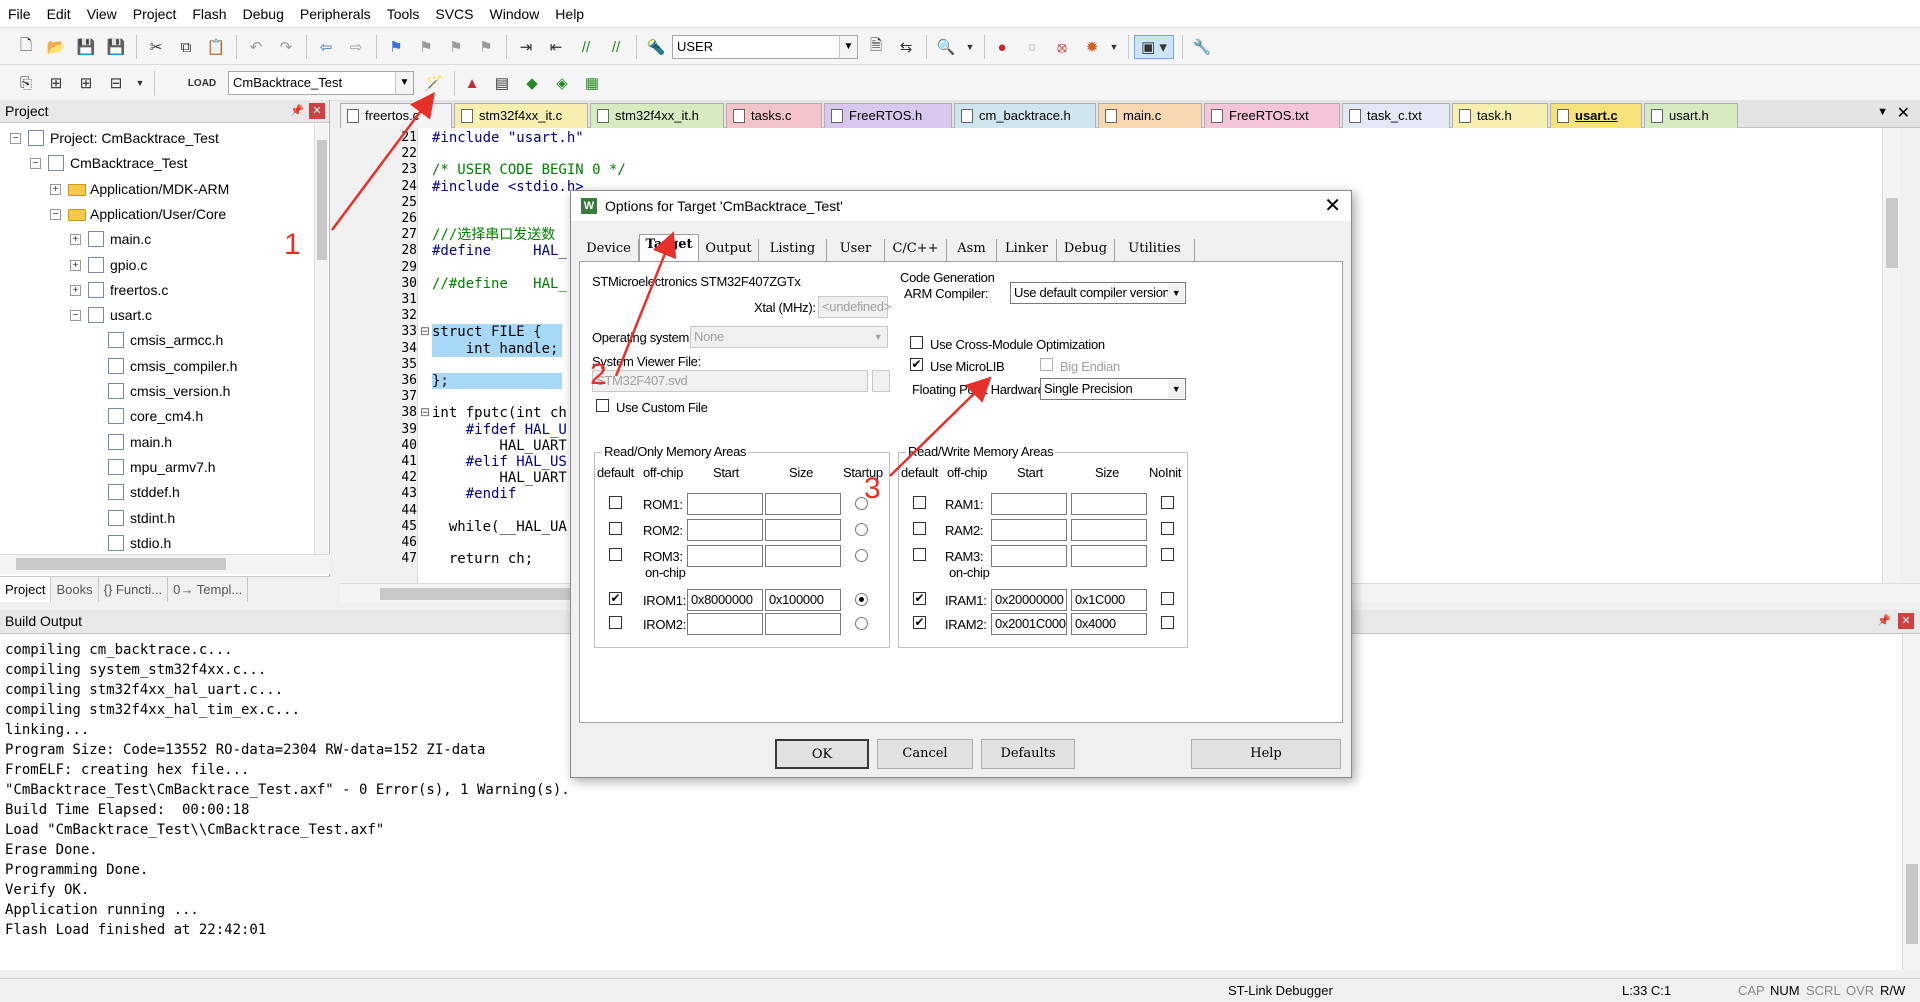 This screenshot has width=1920, height=1002. What do you see at coordinates (1891, 355) in the screenshot?
I see `editor-vscrollbar` at bounding box center [1891, 355].